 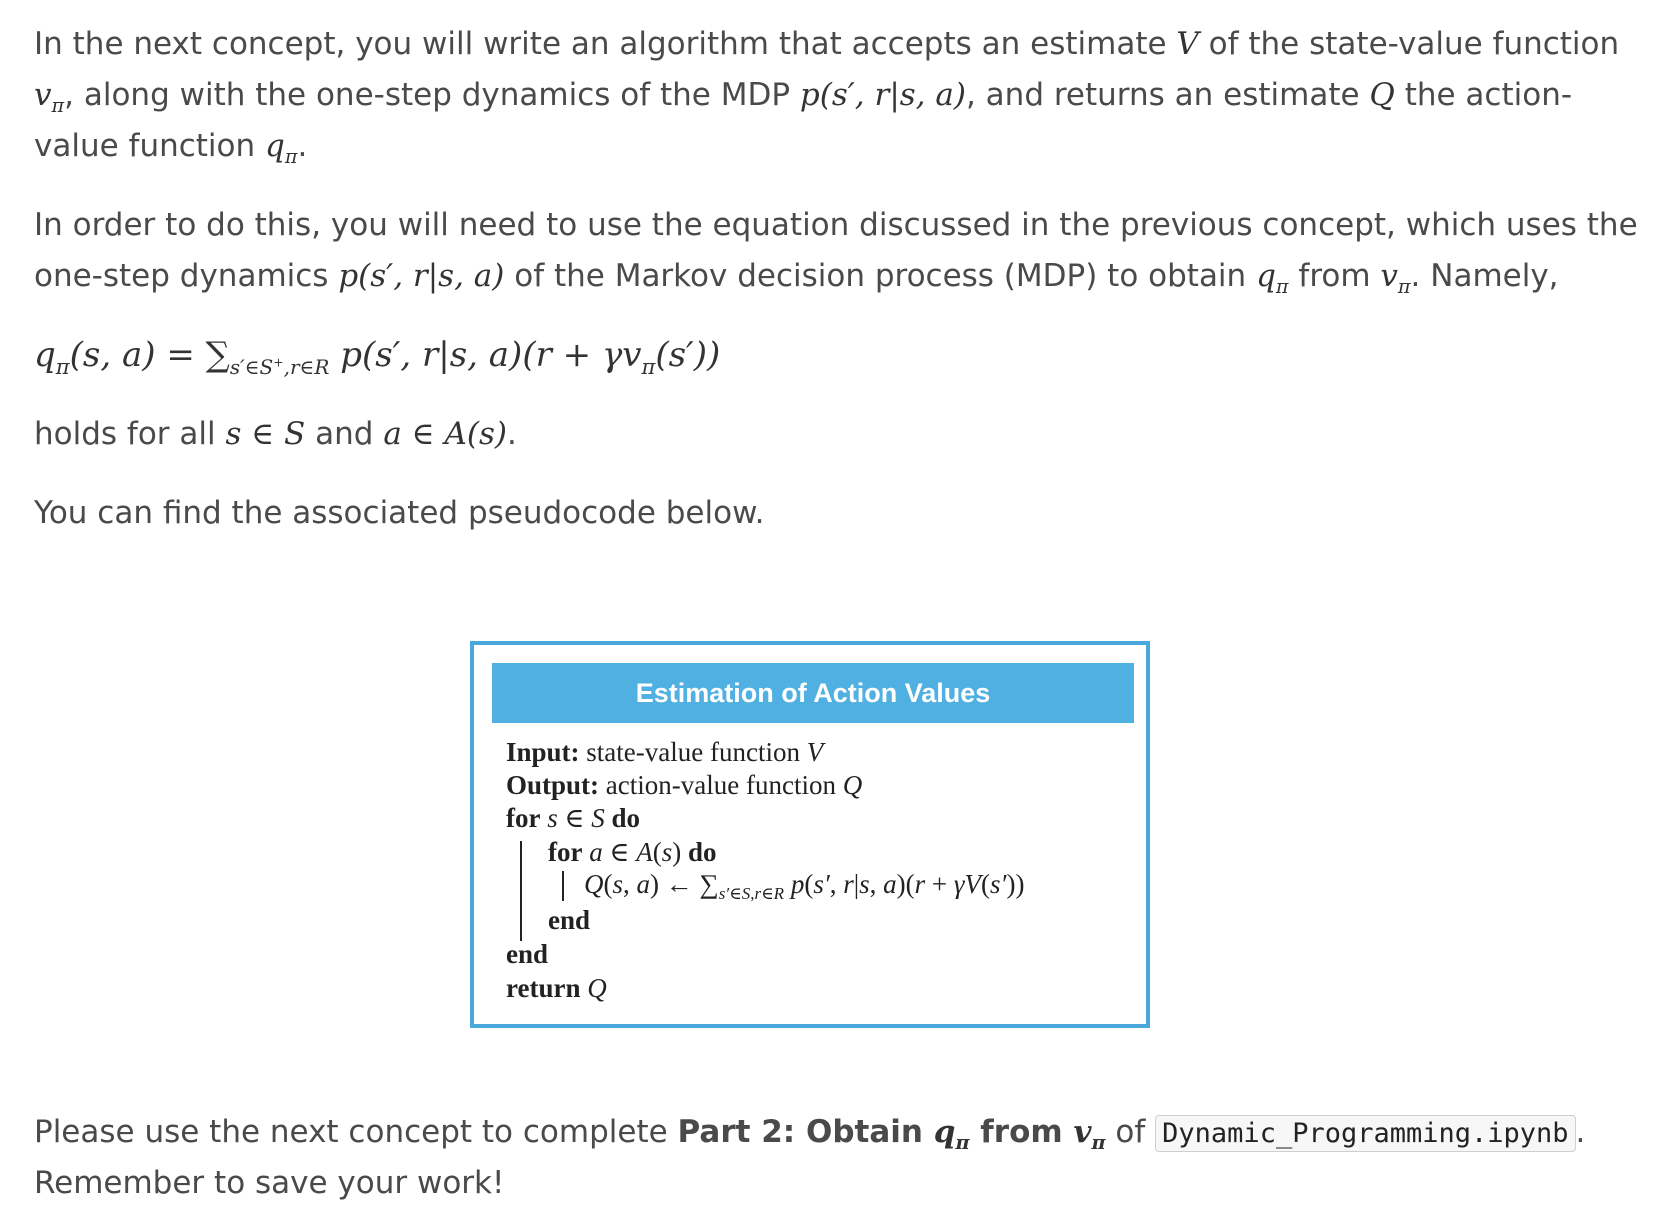 What do you see at coordinates (1483, 95) in the screenshot?
I see `intro-text: the action-` at bounding box center [1483, 95].